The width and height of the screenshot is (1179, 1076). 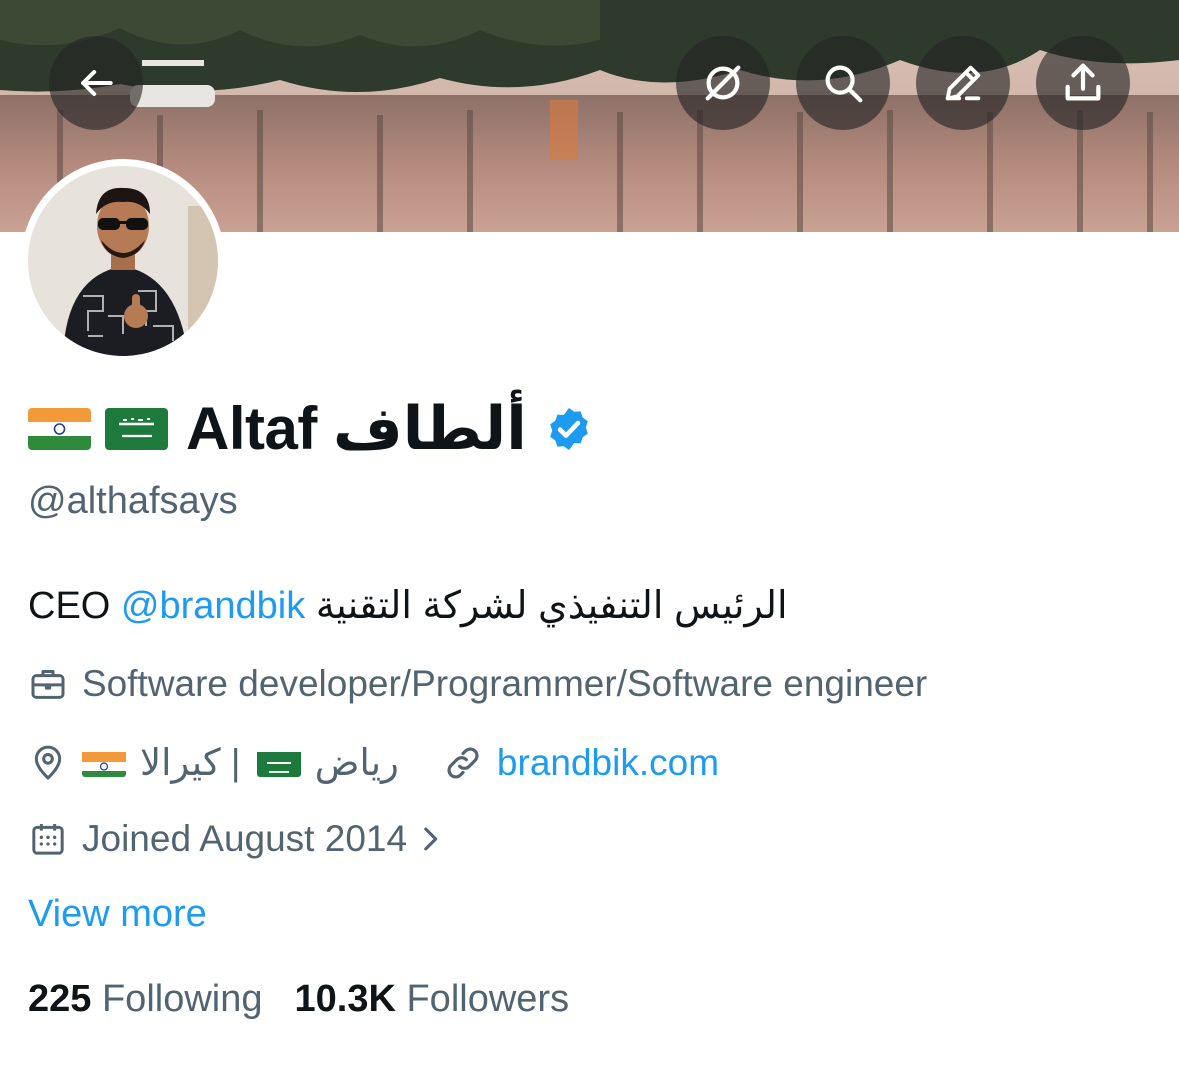 I want to click on profile-joined: Joined August 2014, so click(x=237, y=839).